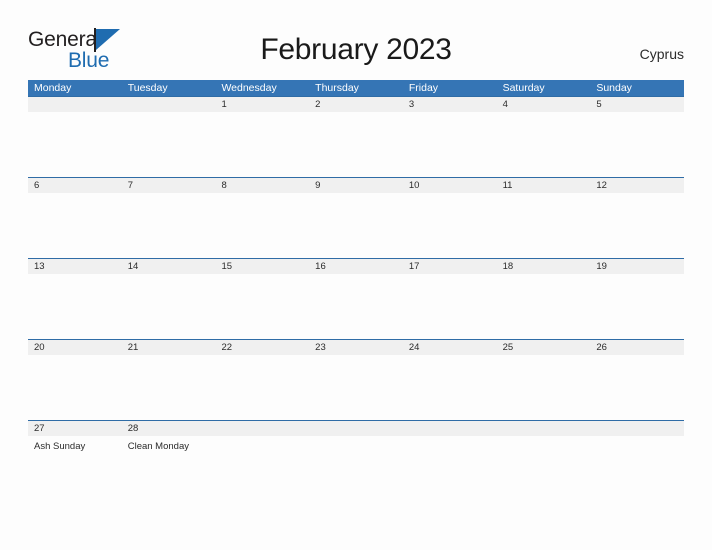  What do you see at coordinates (637, 185) in the screenshot?
I see `day-number: 12` at bounding box center [637, 185].